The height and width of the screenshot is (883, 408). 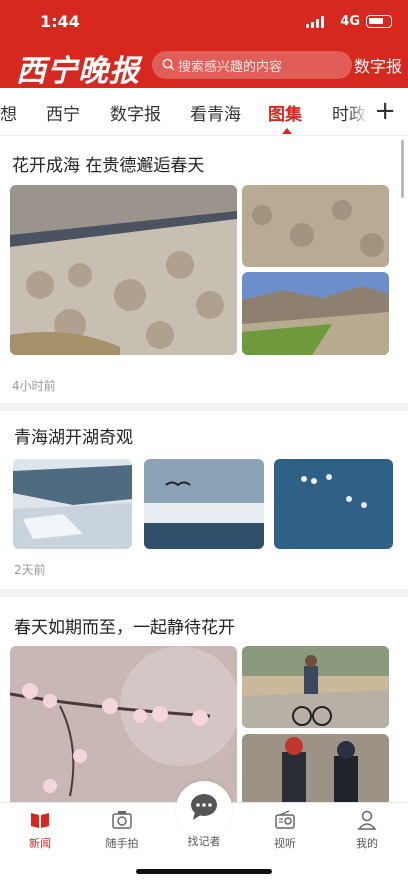 What do you see at coordinates (378, 65) in the screenshot?
I see `digital-paper-link: 数字报` at bounding box center [378, 65].